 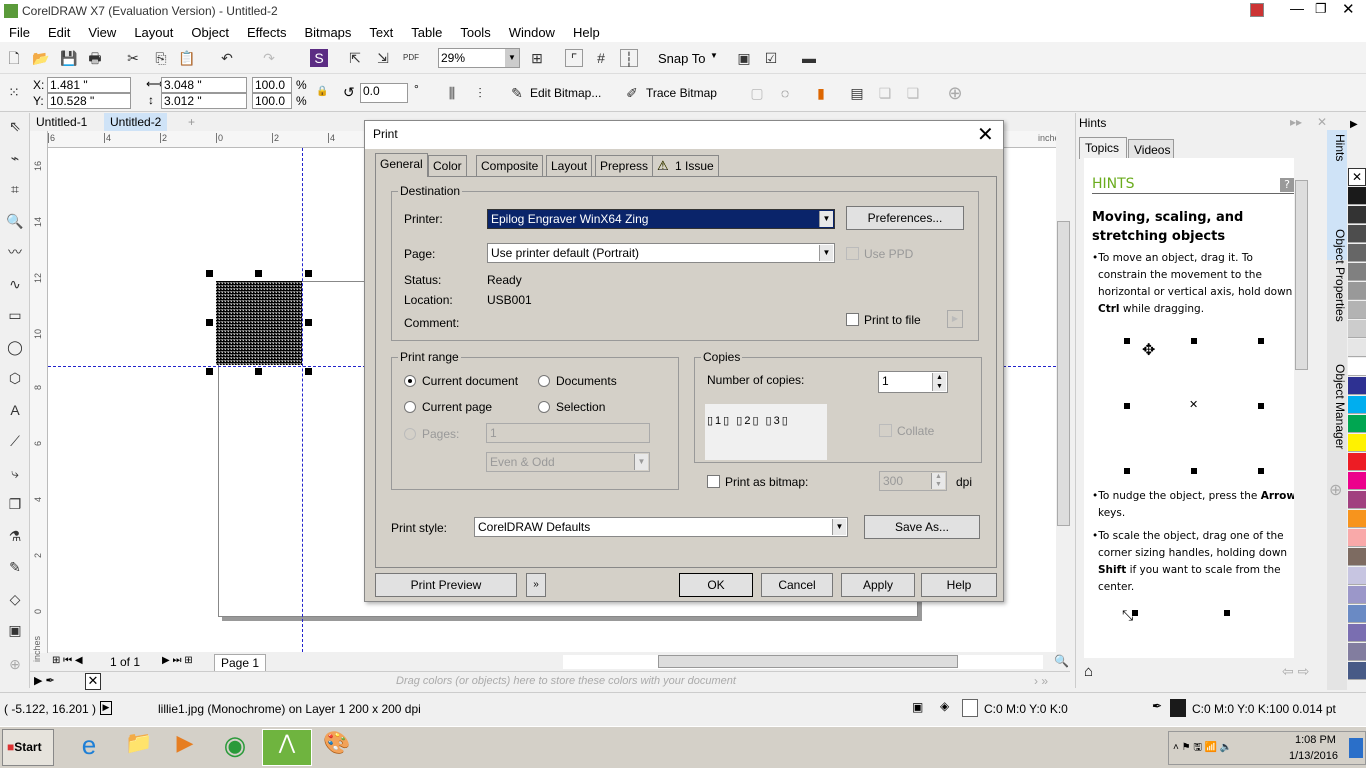 I want to click on x-position-input: 1.481 ", so click(x=89, y=85).